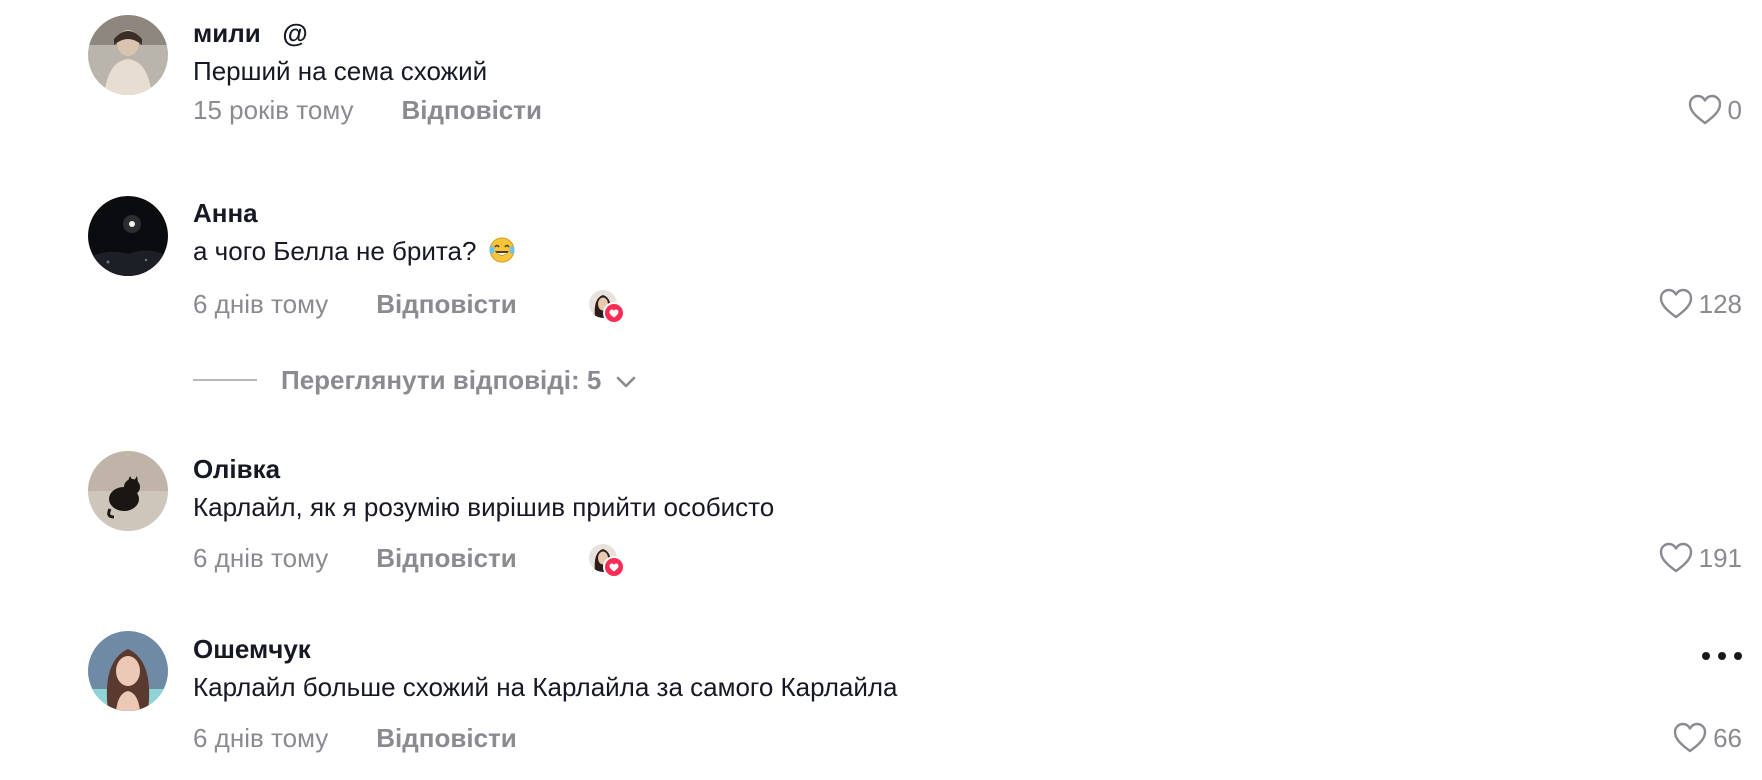 The height and width of the screenshot is (780, 1762). Describe the element at coordinates (367, 110) in the screenshot. I see `comment-meta: 15 років тому Відповісти` at that location.